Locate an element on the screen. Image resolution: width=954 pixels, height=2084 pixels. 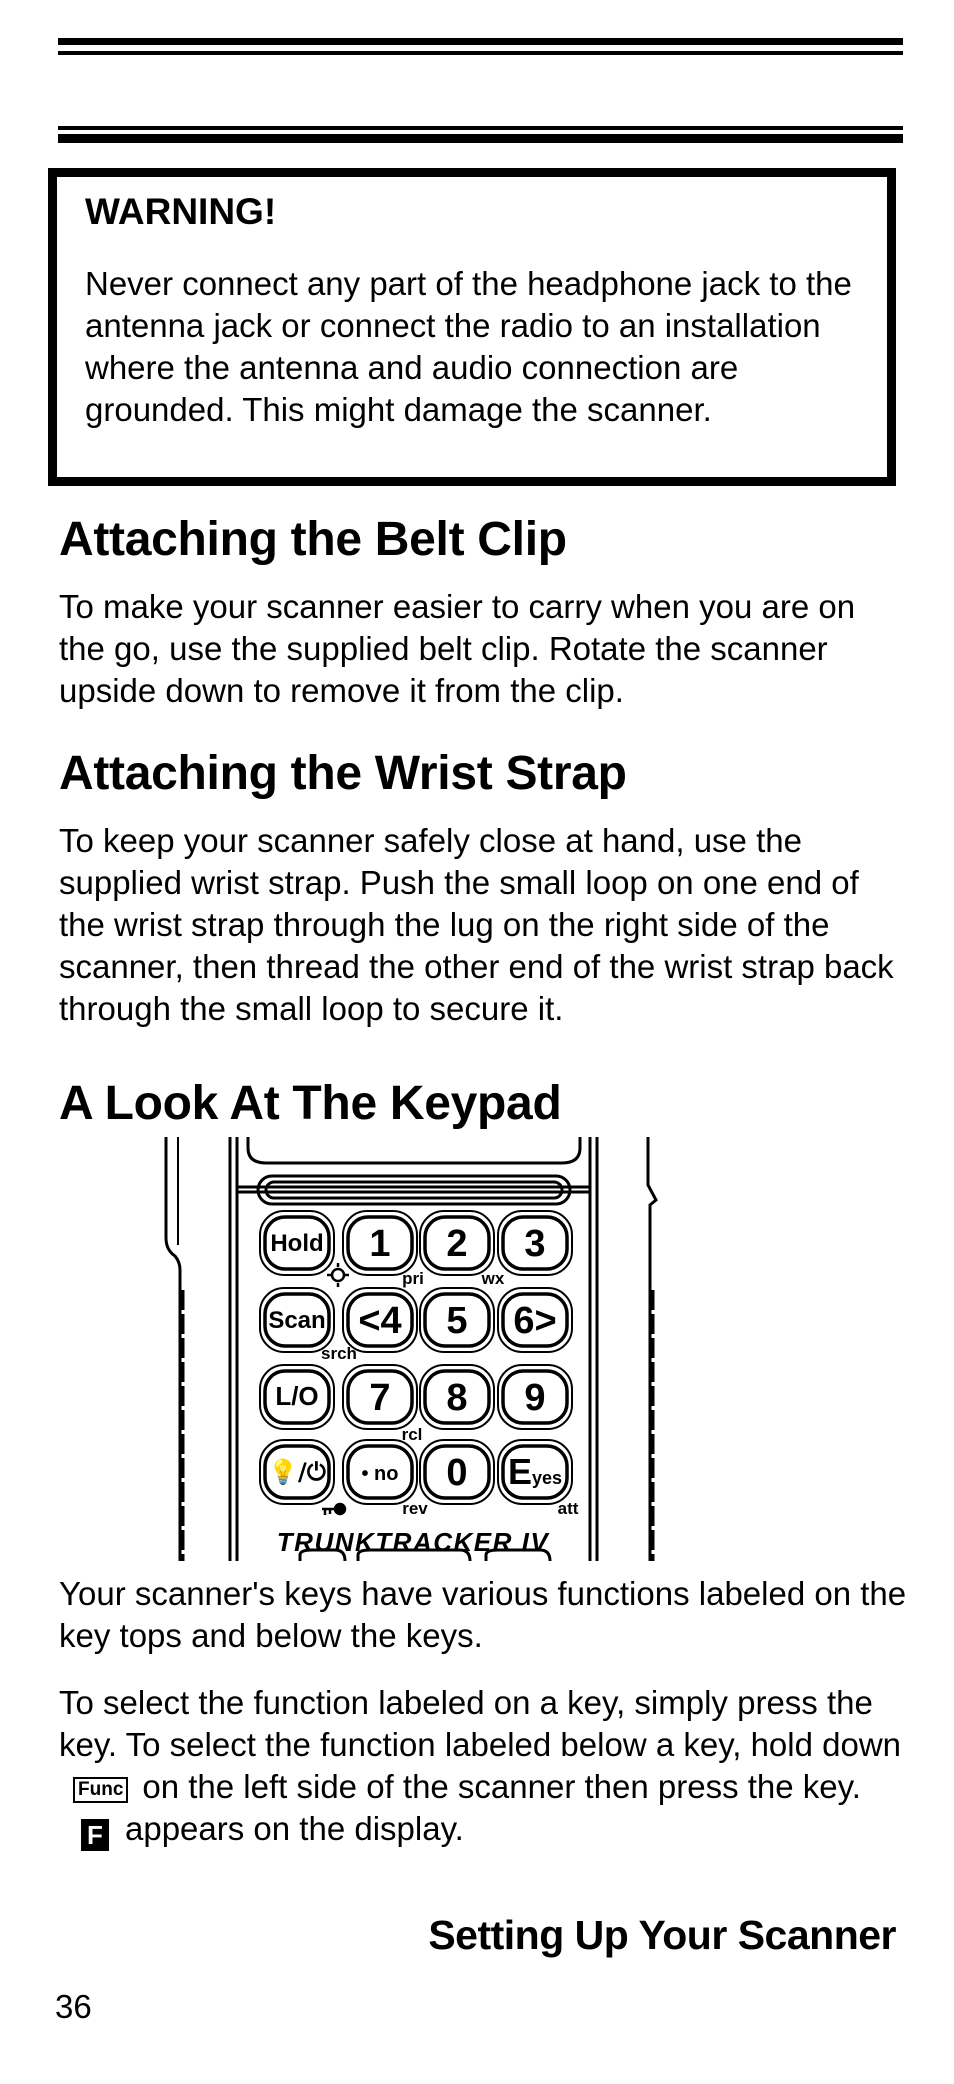
key-7: 7 is located at coordinates (380, 1397).